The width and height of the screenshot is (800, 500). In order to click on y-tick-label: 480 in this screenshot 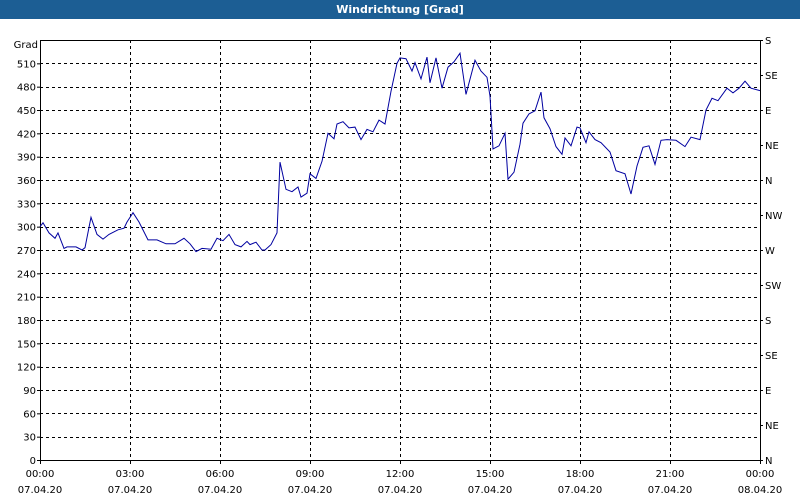, I will do `click(26, 88)`.